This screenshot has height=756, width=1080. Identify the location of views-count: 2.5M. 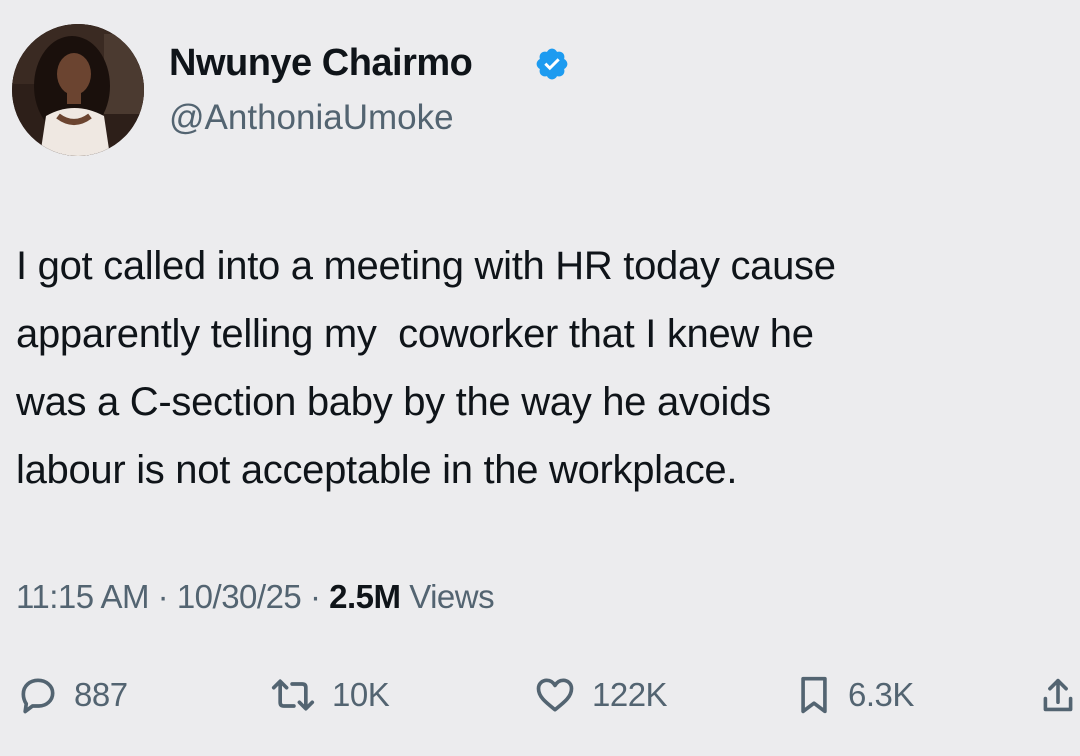
(365, 596).